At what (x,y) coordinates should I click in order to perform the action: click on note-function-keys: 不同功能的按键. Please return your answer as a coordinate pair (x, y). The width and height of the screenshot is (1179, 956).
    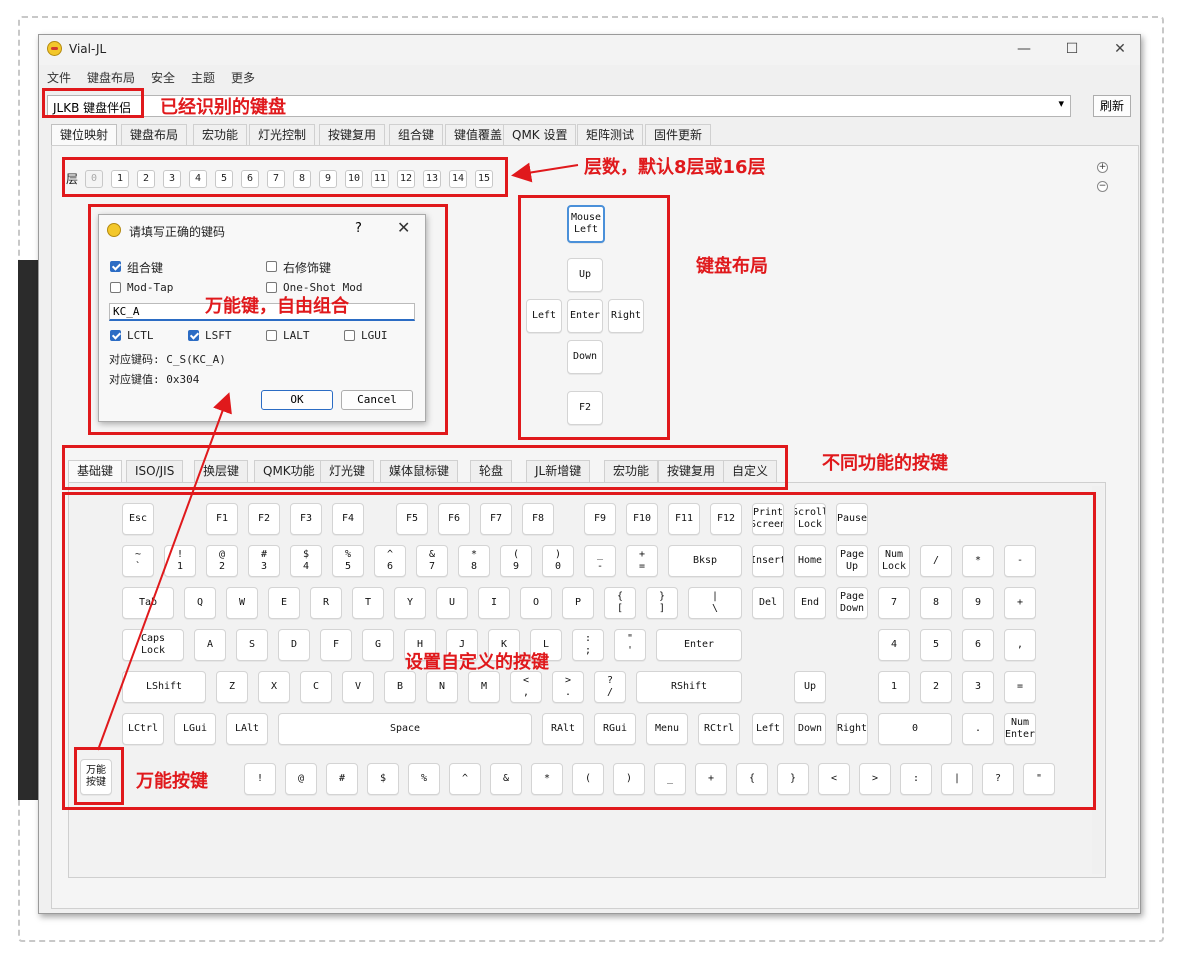
    Looking at the image, I should click on (885, 463).